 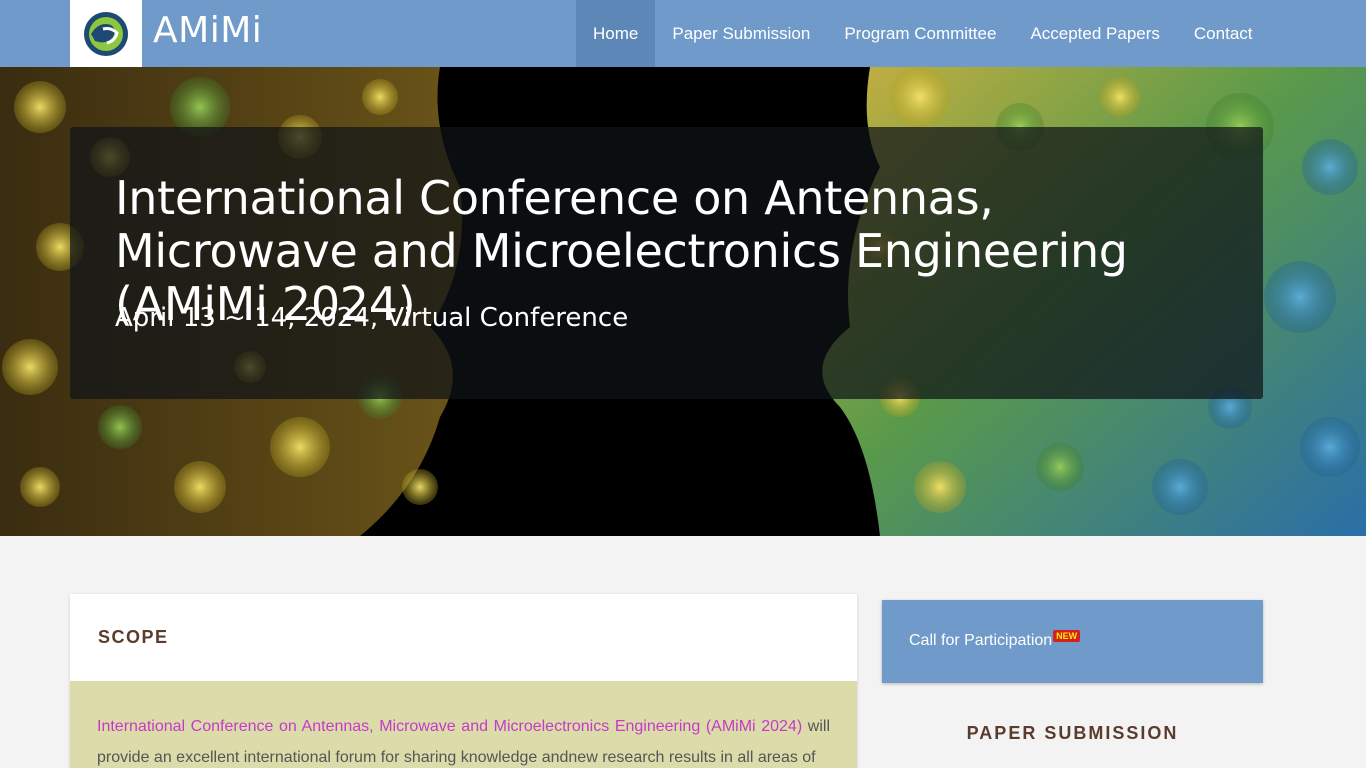 What do you see at coordinates (981, 640) in the screenshot?
I see `cfp-label: Call for Participation` at bounding box center [981, 640].